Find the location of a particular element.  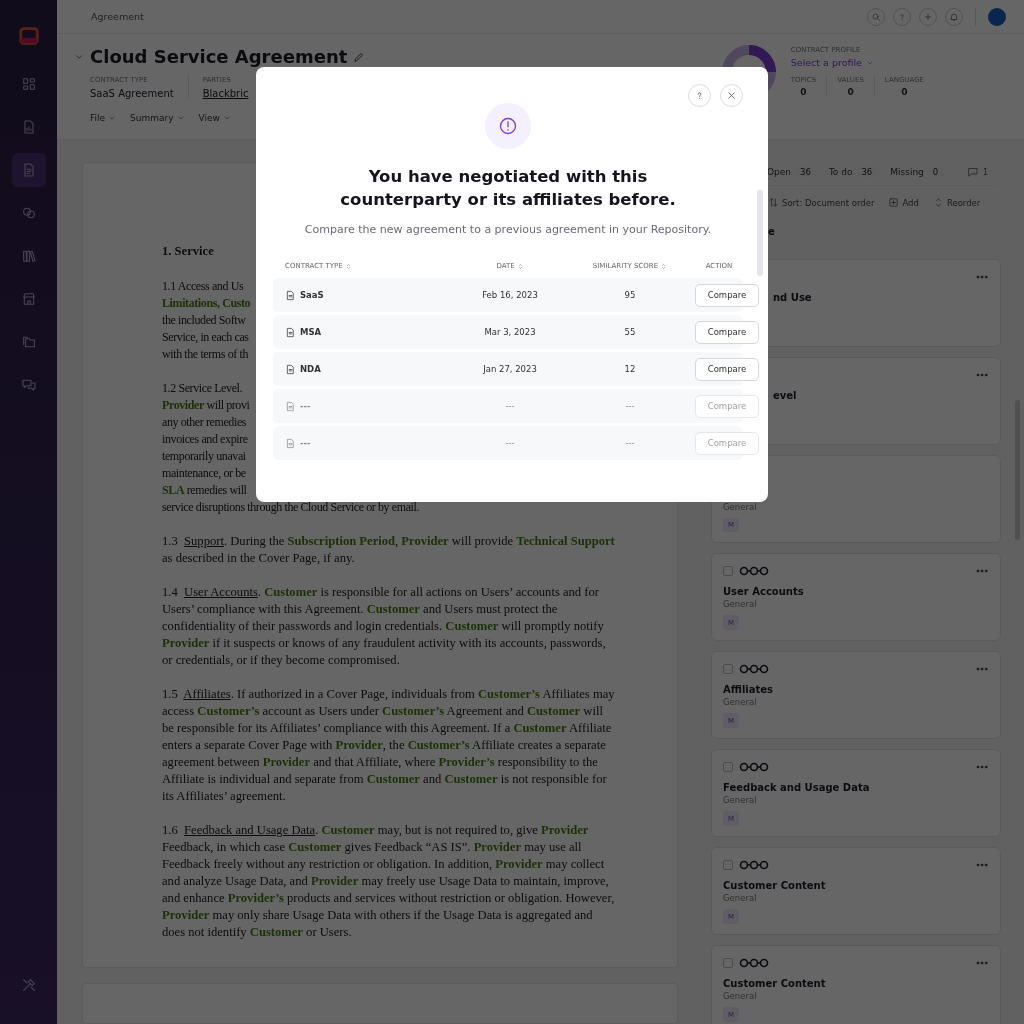

menu-button: View is located at coordinates (214, 118).